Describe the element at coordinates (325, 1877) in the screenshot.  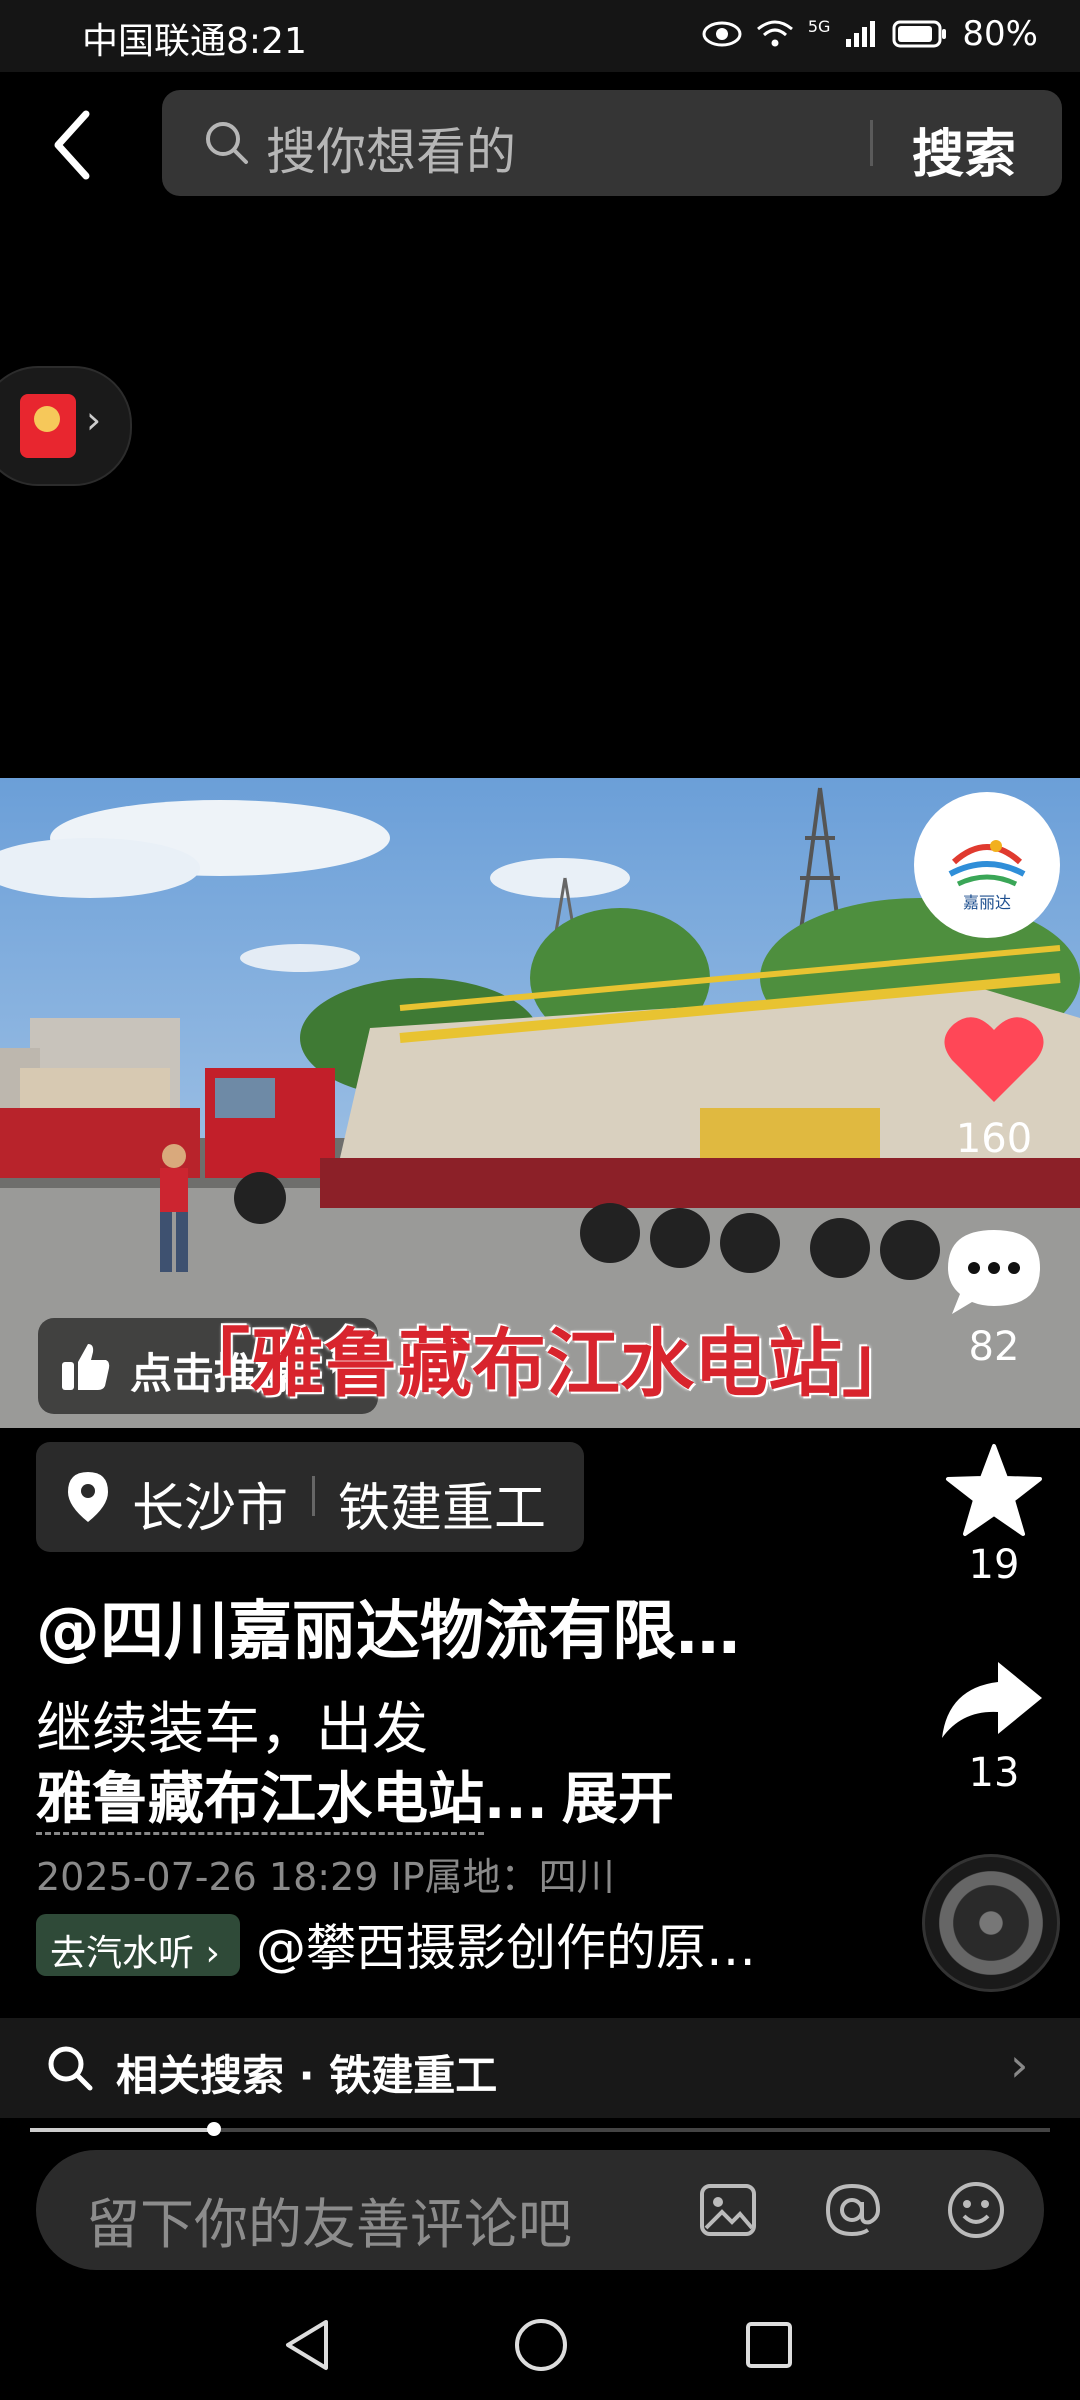
I see `post-timestamp: 2025-07-26 18:29 IP属地：四川` at that location.